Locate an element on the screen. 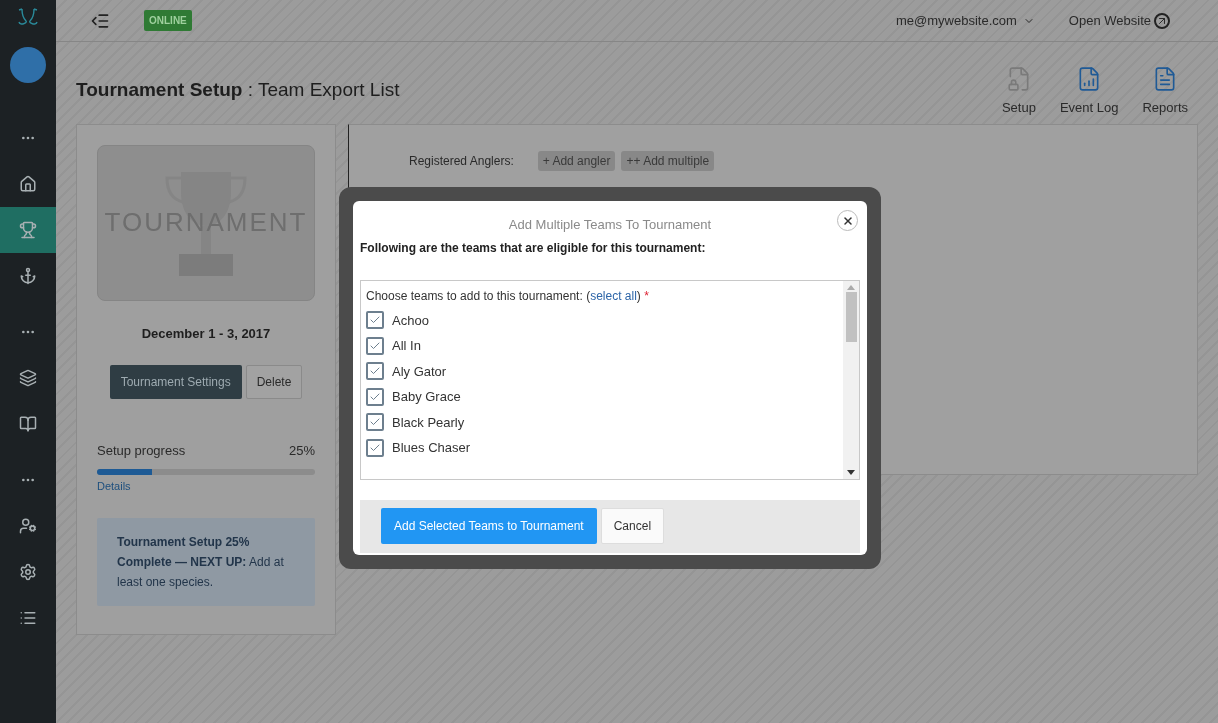 The height and width of the screenshot is (723, 1218). modal-subtitle: Following are the teams that are eligible for this tournament: is located at coordinates (533, 248).